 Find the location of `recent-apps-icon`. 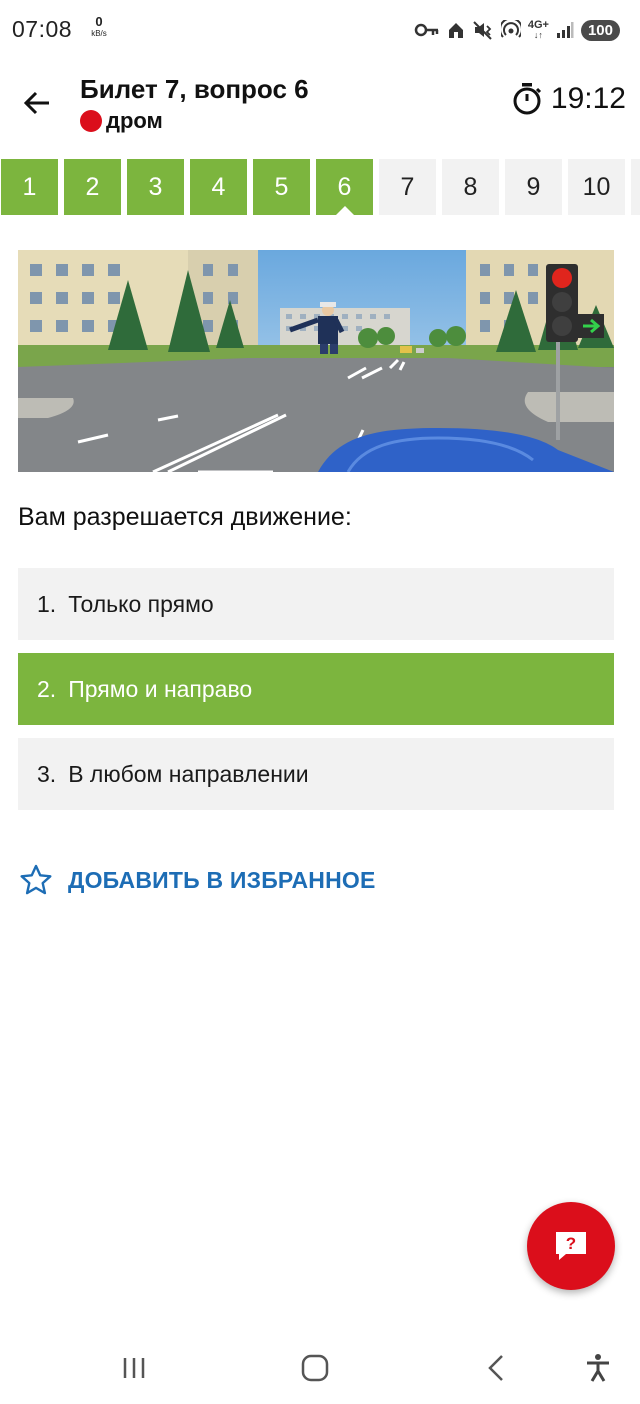

recent-apps-icon is located at coordinates (134, 1368).